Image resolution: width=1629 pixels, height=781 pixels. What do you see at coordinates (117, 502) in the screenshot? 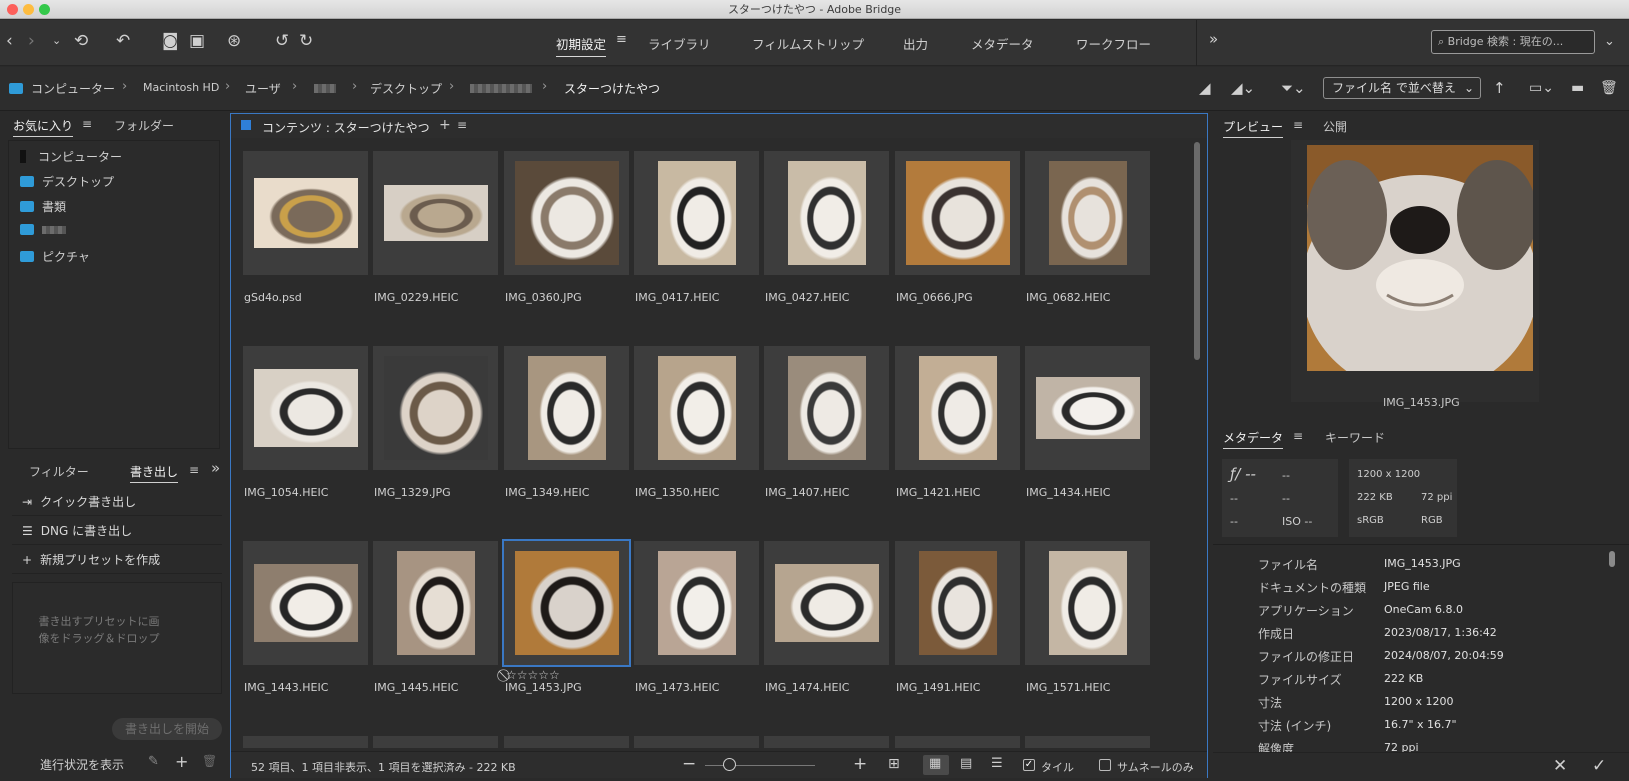
I see `quick-export-item: ⇥ クイック書き出し` at bounding box center [117, 502].